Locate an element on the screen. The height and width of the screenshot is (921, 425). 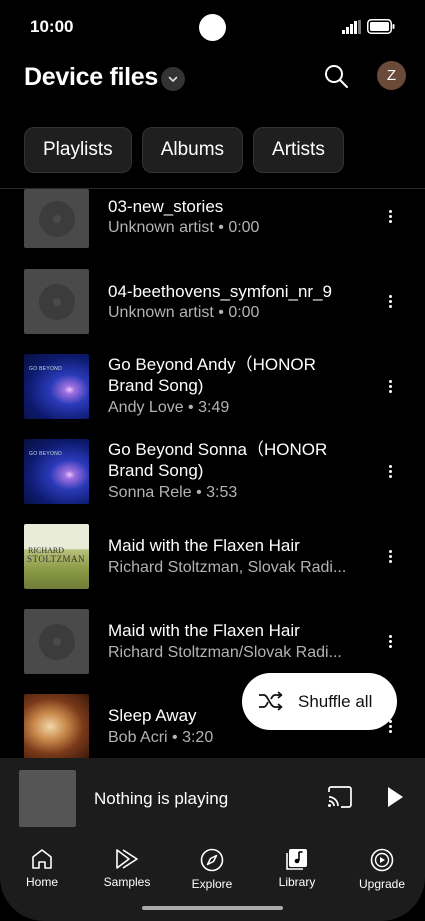
nav-samples: Samples is located at coordinates (127, 868).